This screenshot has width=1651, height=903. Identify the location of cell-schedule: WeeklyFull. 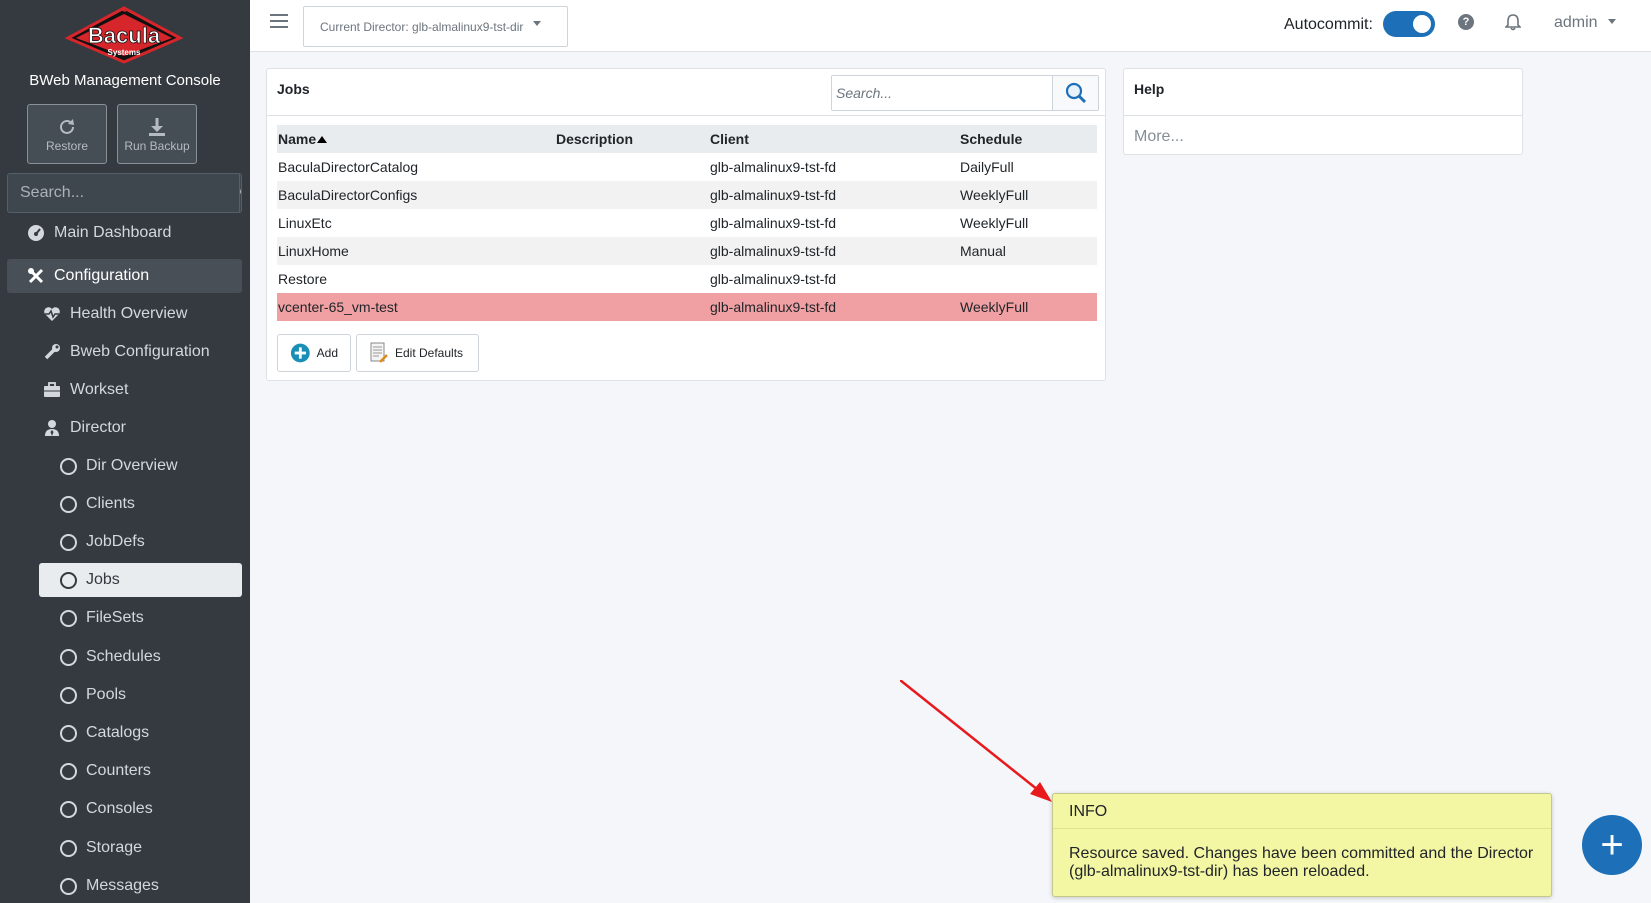
(994, 223).